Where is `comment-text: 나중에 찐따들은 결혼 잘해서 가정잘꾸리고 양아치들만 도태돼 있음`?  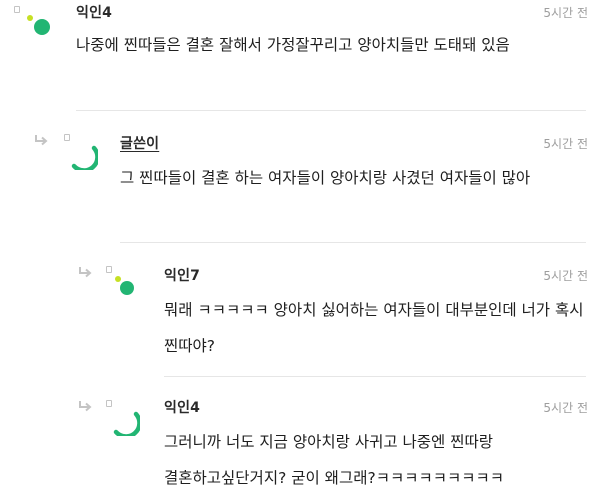 comment-text: 나중에 찐따들은 결혼 잘해서 가정잘꾸리고 양아치들만 도태돼 있음 is located at coordinates (293, 45).